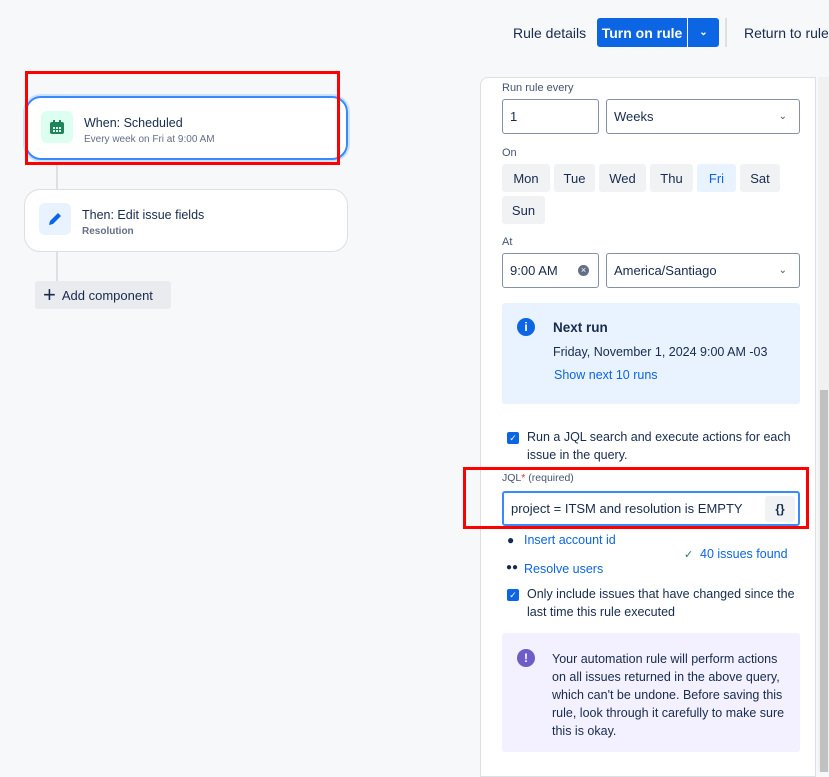 This screenshot has height=777, width=829. What do you see at coordinates (538, 88) in the screenshot?
I see `run-every-label: Run rule every` at bounding box center [538, 88].